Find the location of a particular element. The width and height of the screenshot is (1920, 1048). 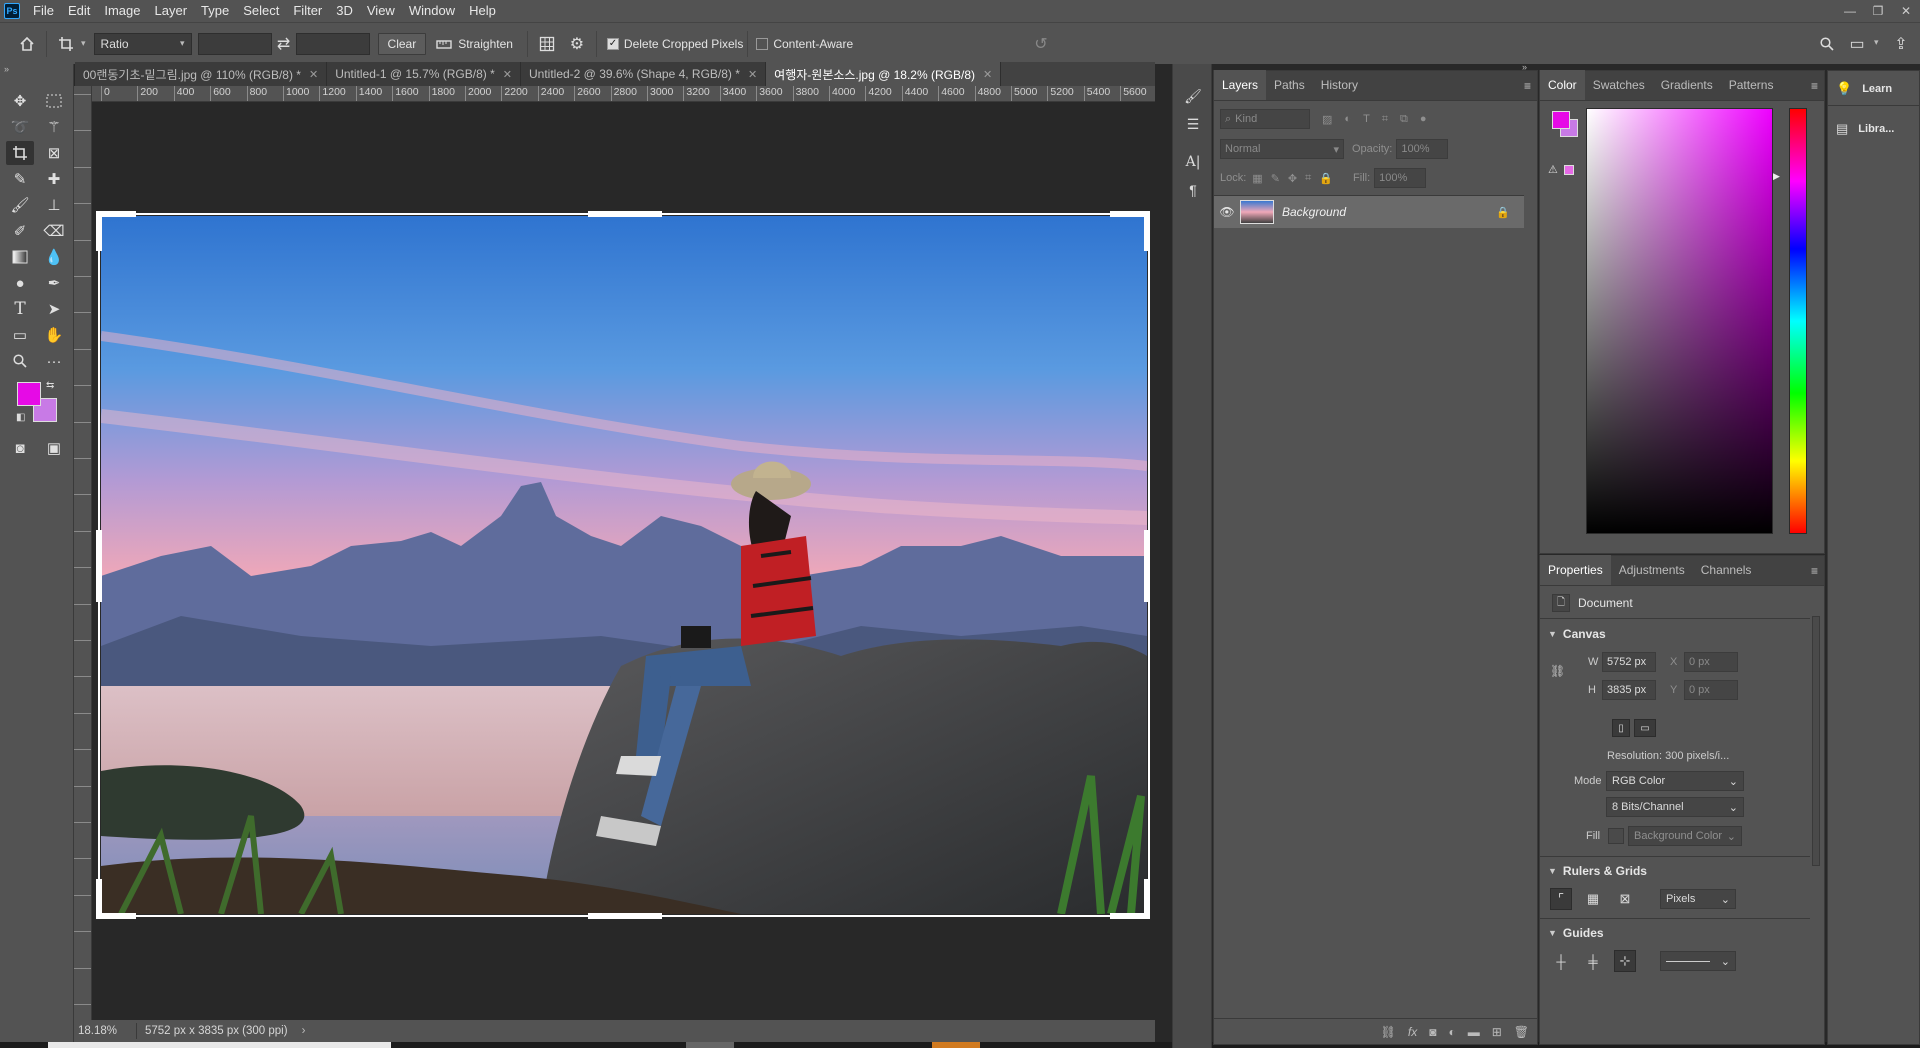

menu-edit: Edit is located at coordinates (79, 11).